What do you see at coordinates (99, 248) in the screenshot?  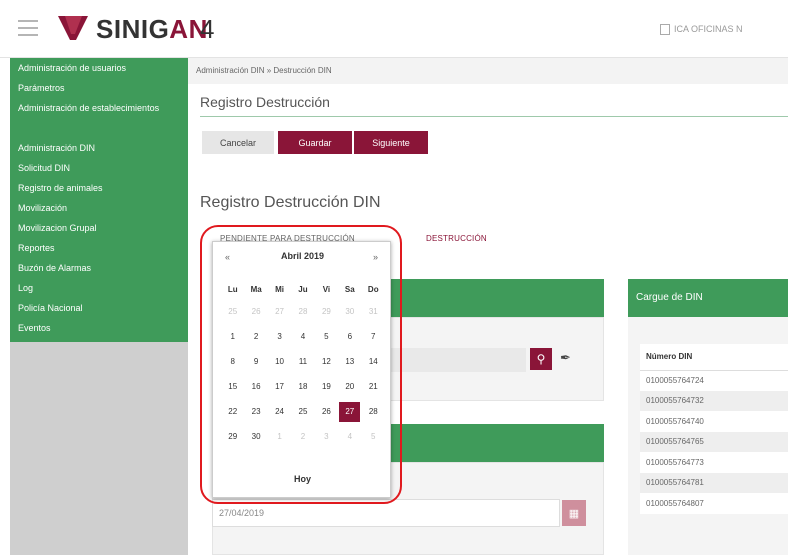 I see `sidebar-item-reports: Reportes` at bounding box center [99, 248].